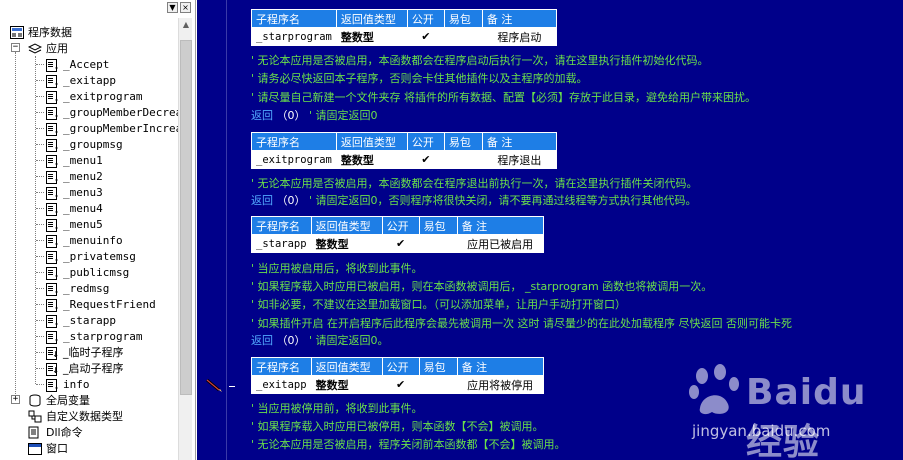  Describe the element at coordinates (68, 400) in the screenshot. I see `tree-node-globals-label: 全局变量` at that location.